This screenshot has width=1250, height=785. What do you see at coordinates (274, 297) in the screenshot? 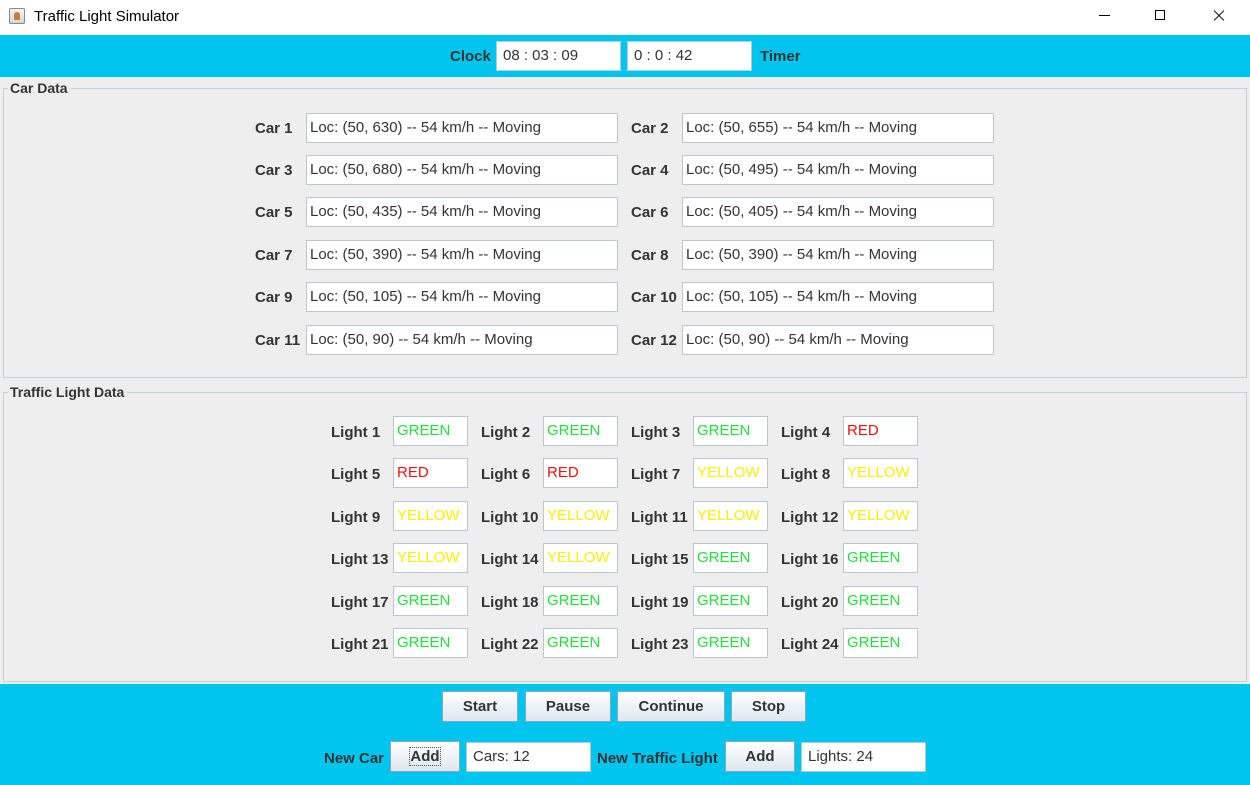
I see `car-label: Car 9` at bounding box center [274, 297].